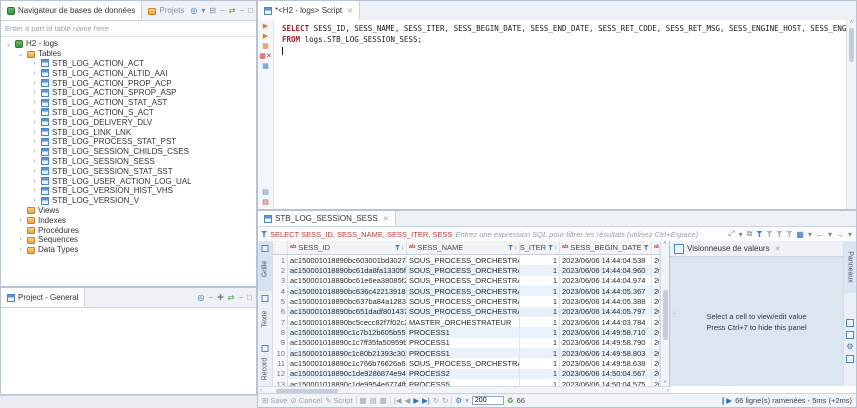  What do you see at coordinates (347, 322) in the screenshot?
I see `cell-sess-id: ac150001018890bc5cecc82f7f02c232` at bounding box center [347, 322].